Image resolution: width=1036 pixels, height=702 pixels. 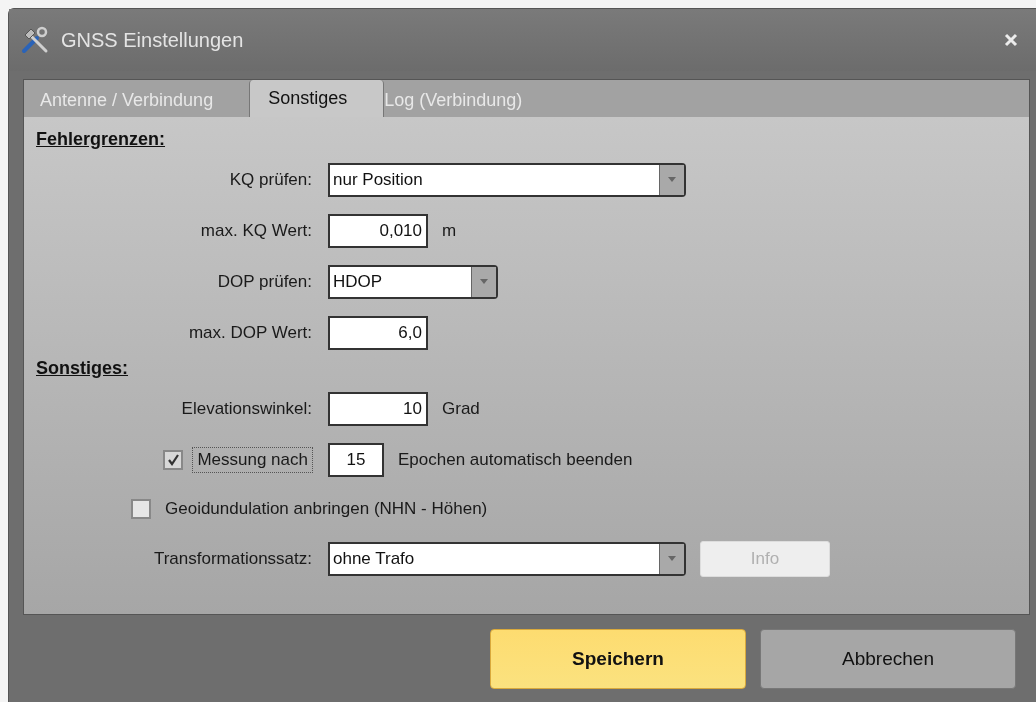 I want to click on unit-label: Epochen automatisch beenden, so click(x=515, y=459).